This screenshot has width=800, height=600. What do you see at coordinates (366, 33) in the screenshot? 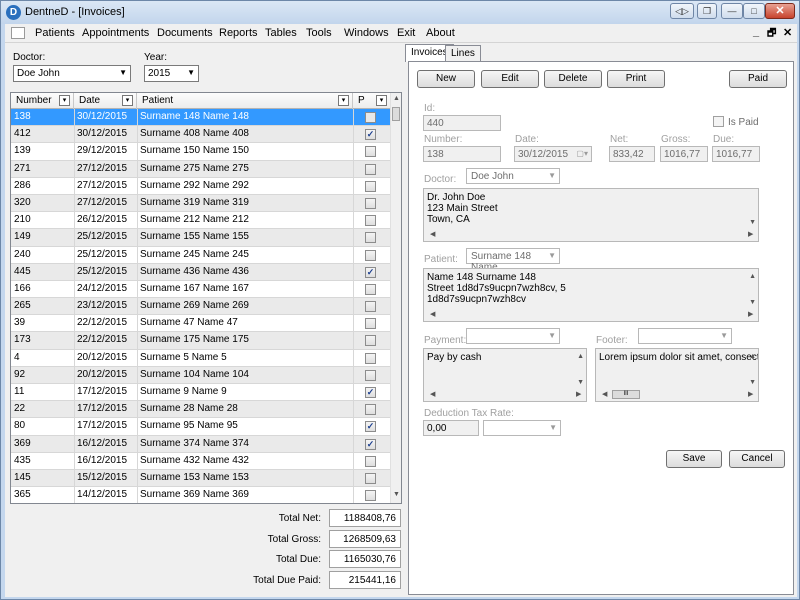
I see `menu-windows: Windows` at bounding box center [366, 33].